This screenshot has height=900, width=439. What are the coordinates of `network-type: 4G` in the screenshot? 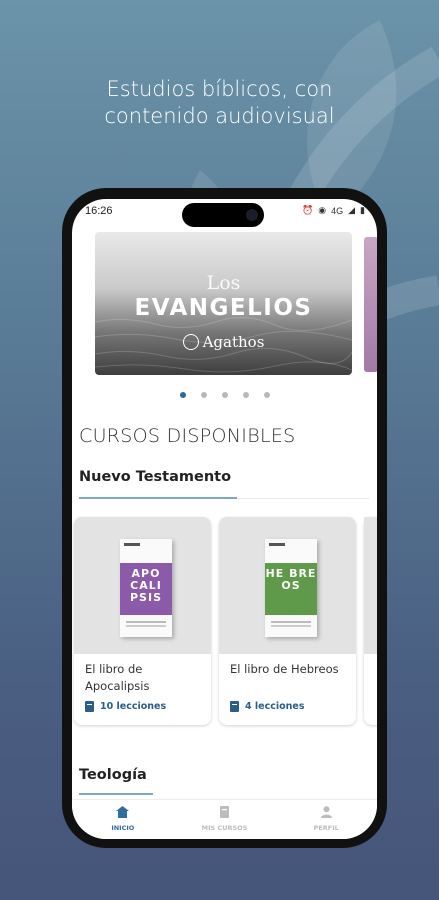 It's located at (337, 210).